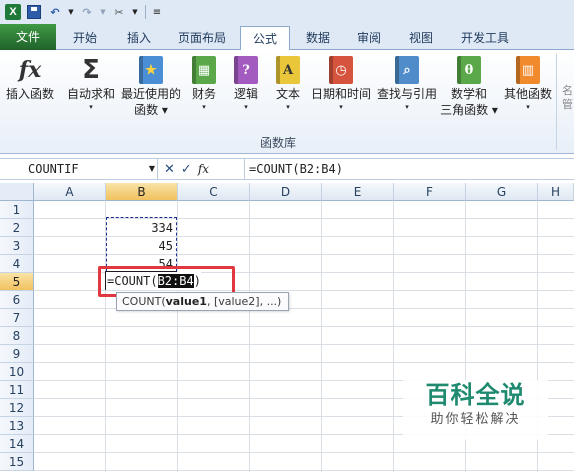  What do you see at coordinates (17, 408) in the screenshot?
I see `row-header-12: 12` at bounding box center [17, 408].